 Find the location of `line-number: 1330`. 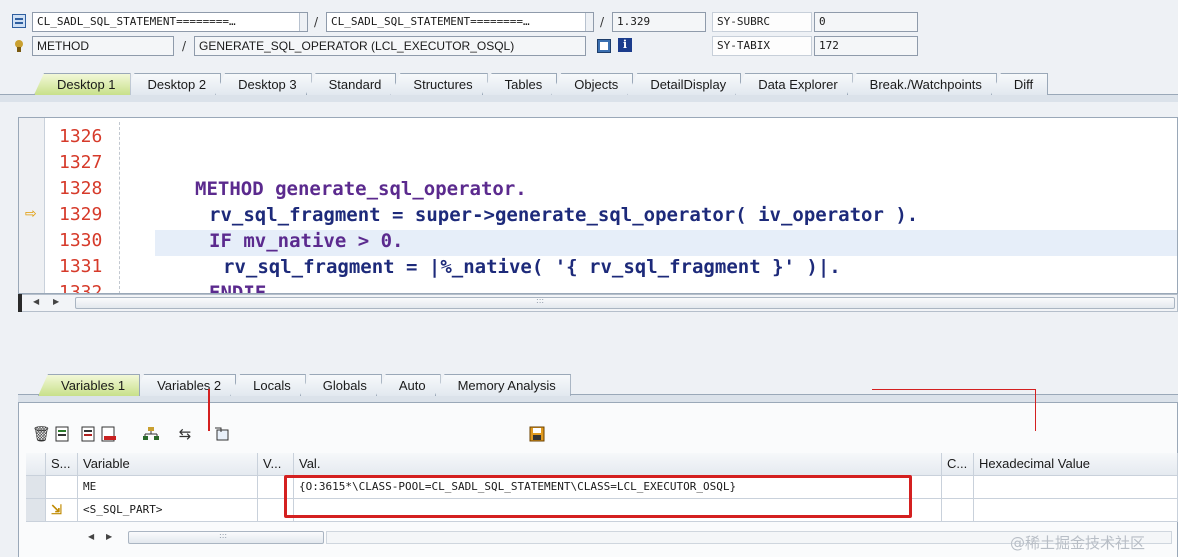

line-number: 1330 is located at coordinates (89, 241).